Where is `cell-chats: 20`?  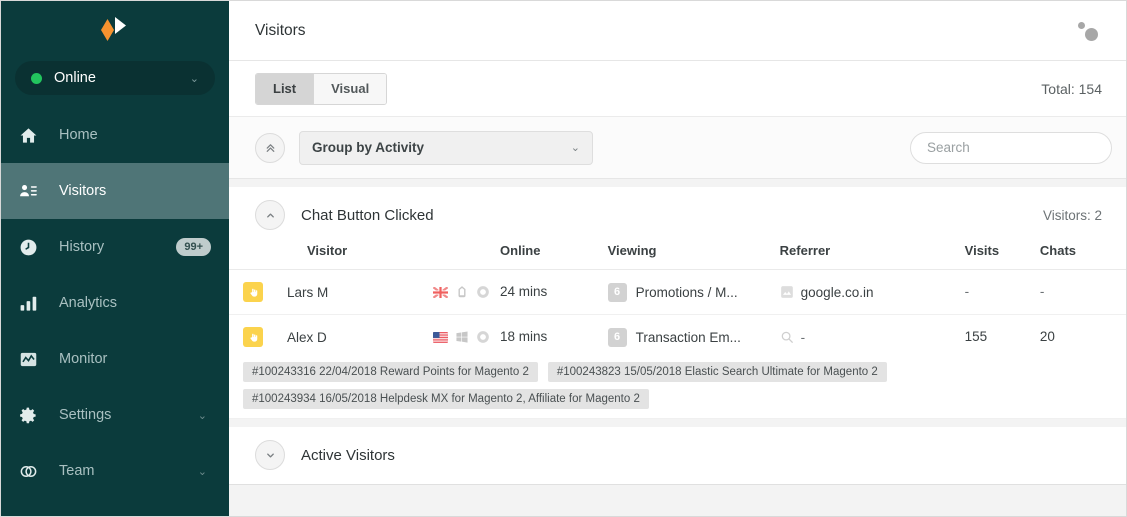
cell-chats: 20 is located at coordinates (1083, 337).